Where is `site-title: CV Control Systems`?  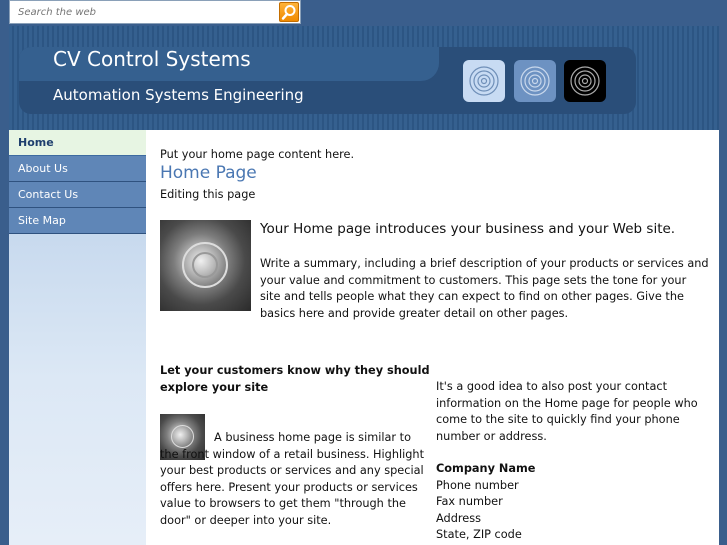 site-title: CV Control Systems is located at coordinates (152, 59).